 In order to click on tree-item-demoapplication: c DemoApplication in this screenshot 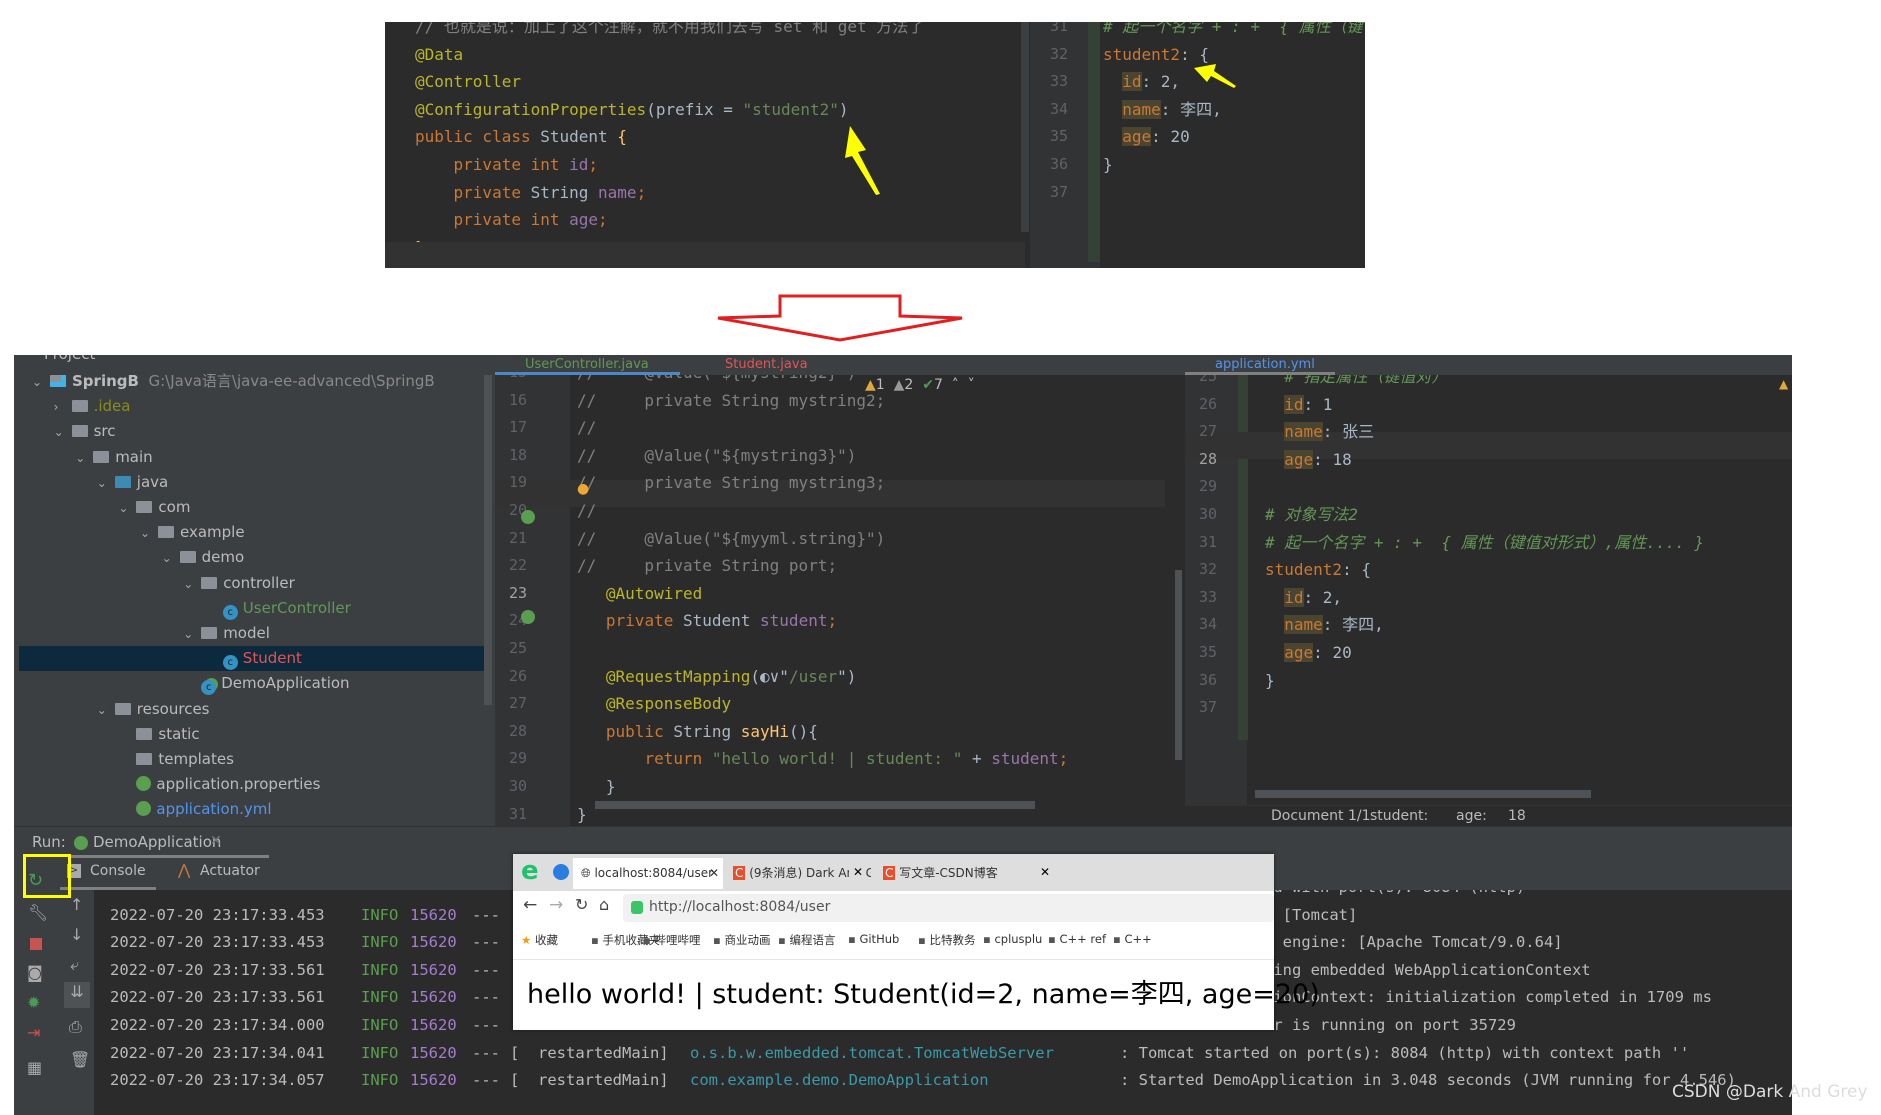, I will do `click(266, 683)`.